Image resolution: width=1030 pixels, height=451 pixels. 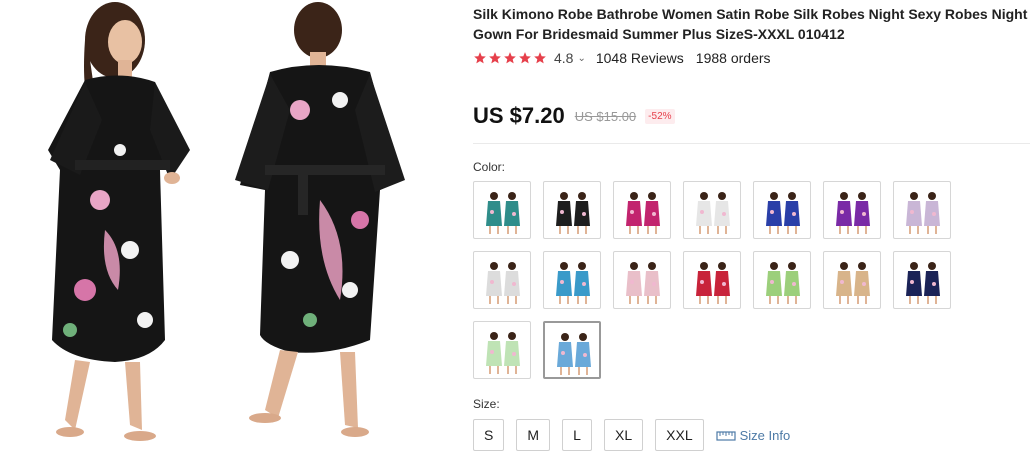 I want to click on price-row: US $7.20 US $15.00 -52%, so click(x=574, y=116).